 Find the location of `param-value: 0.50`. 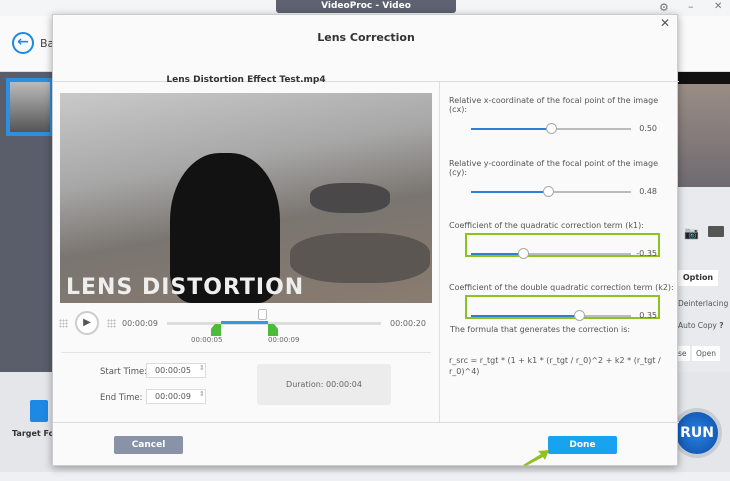

param-value: 0.50 is located at coordinates (648, 128).